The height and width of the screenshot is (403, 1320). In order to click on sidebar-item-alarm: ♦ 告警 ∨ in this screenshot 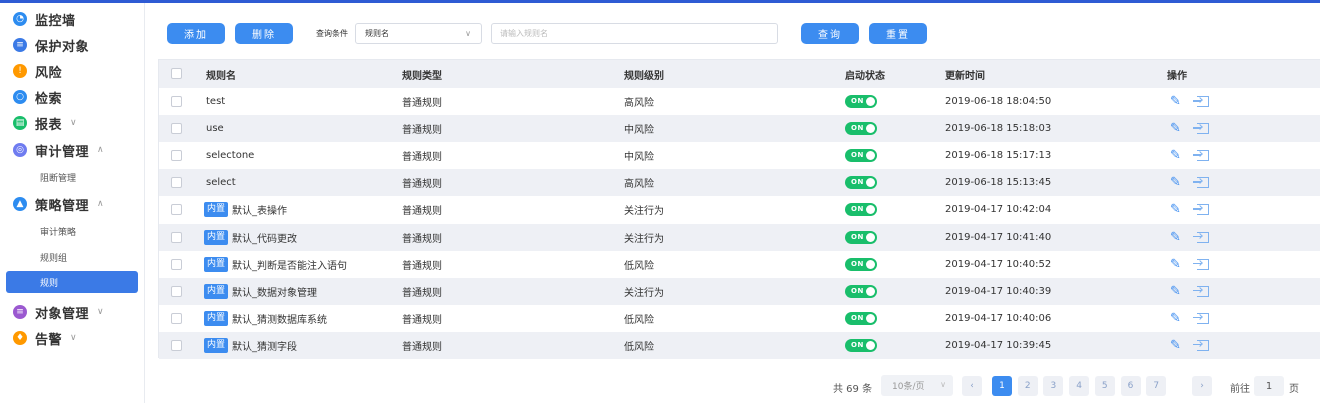, I will do `click(72, 338)`.